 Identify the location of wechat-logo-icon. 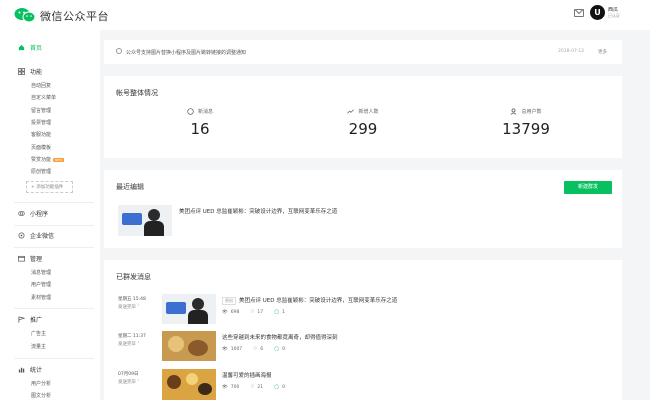
(25, 15).